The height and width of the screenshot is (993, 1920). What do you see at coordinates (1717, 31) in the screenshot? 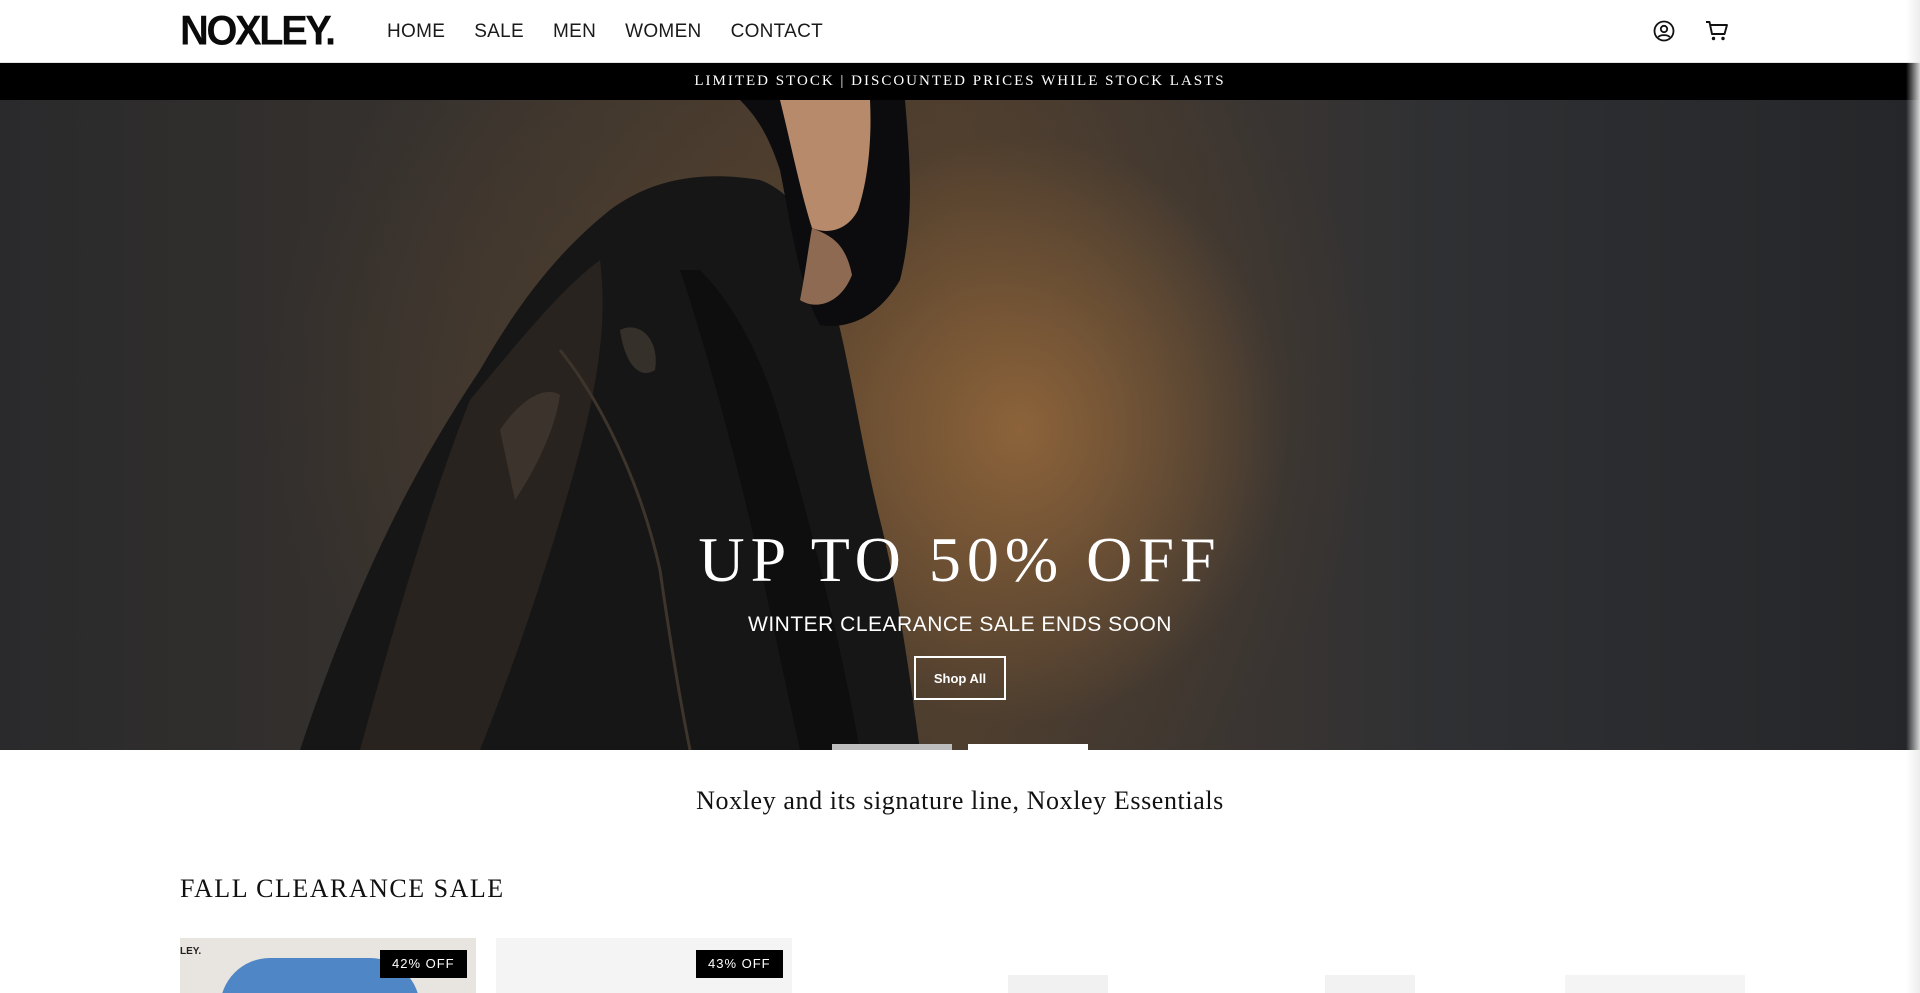
I see `cart-icon` at bounding box center [1717, 31].